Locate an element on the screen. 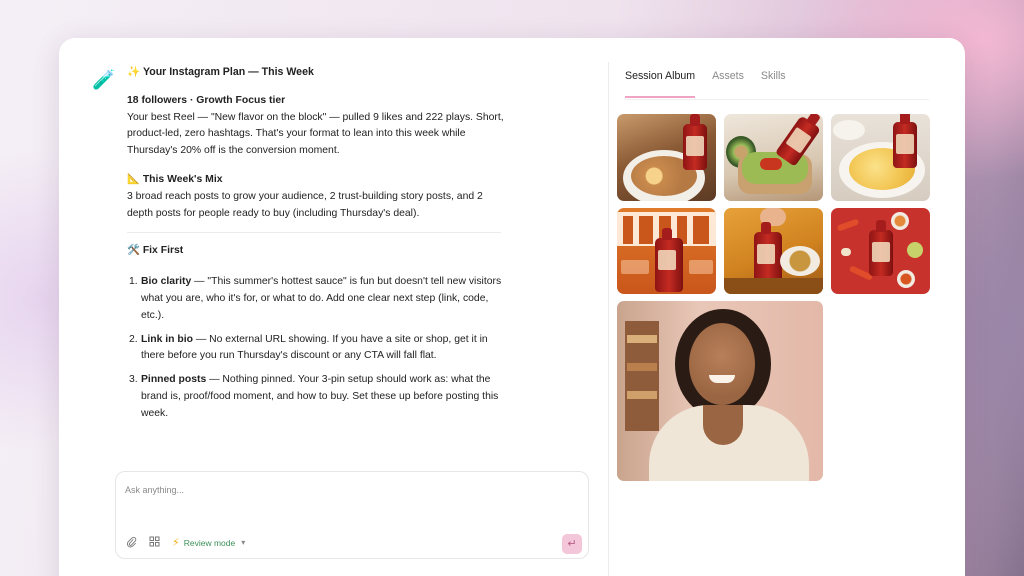 This screenshot has height=576, width=1024. fix-heading: 🛠️ Fix First is located at coordinates (155, 251).